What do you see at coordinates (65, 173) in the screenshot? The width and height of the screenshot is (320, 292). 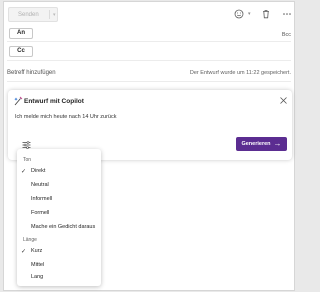 I see `menu-item-direkt: Direkt` at bounding box center [65, 173].